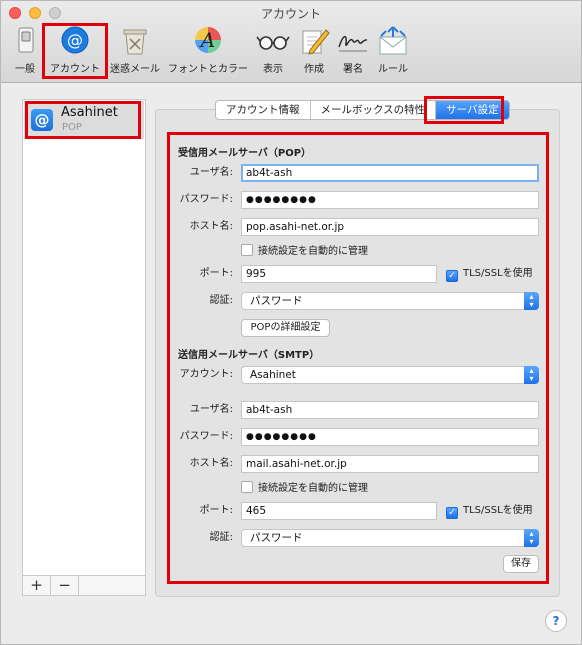  I want to click on incoming-tls-checkbox: ✓ TLS/SSLを使用, so click(489, 274).